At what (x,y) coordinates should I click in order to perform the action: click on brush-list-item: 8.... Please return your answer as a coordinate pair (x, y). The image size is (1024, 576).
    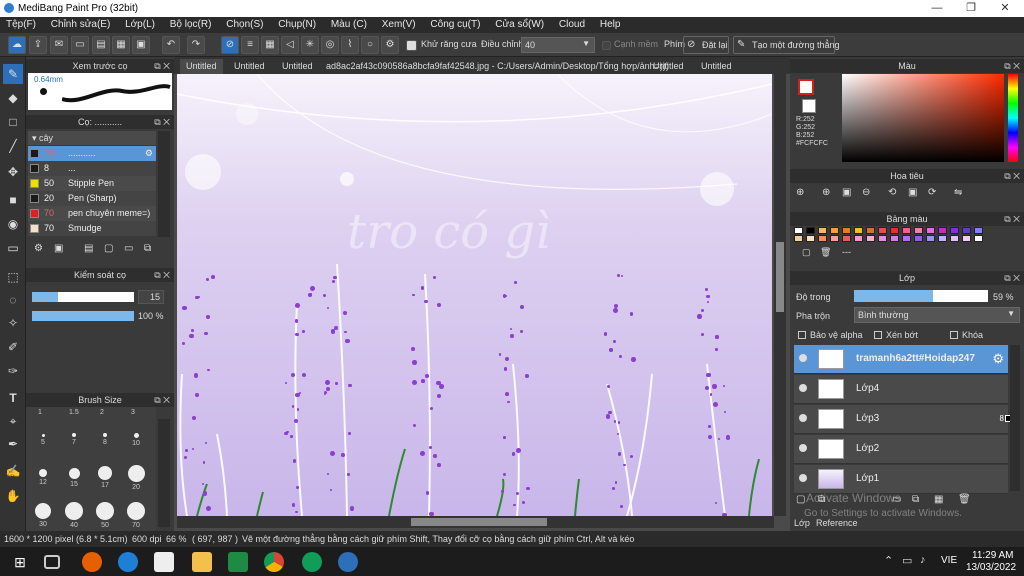
    Looking at the image, I should click on (92, 168).